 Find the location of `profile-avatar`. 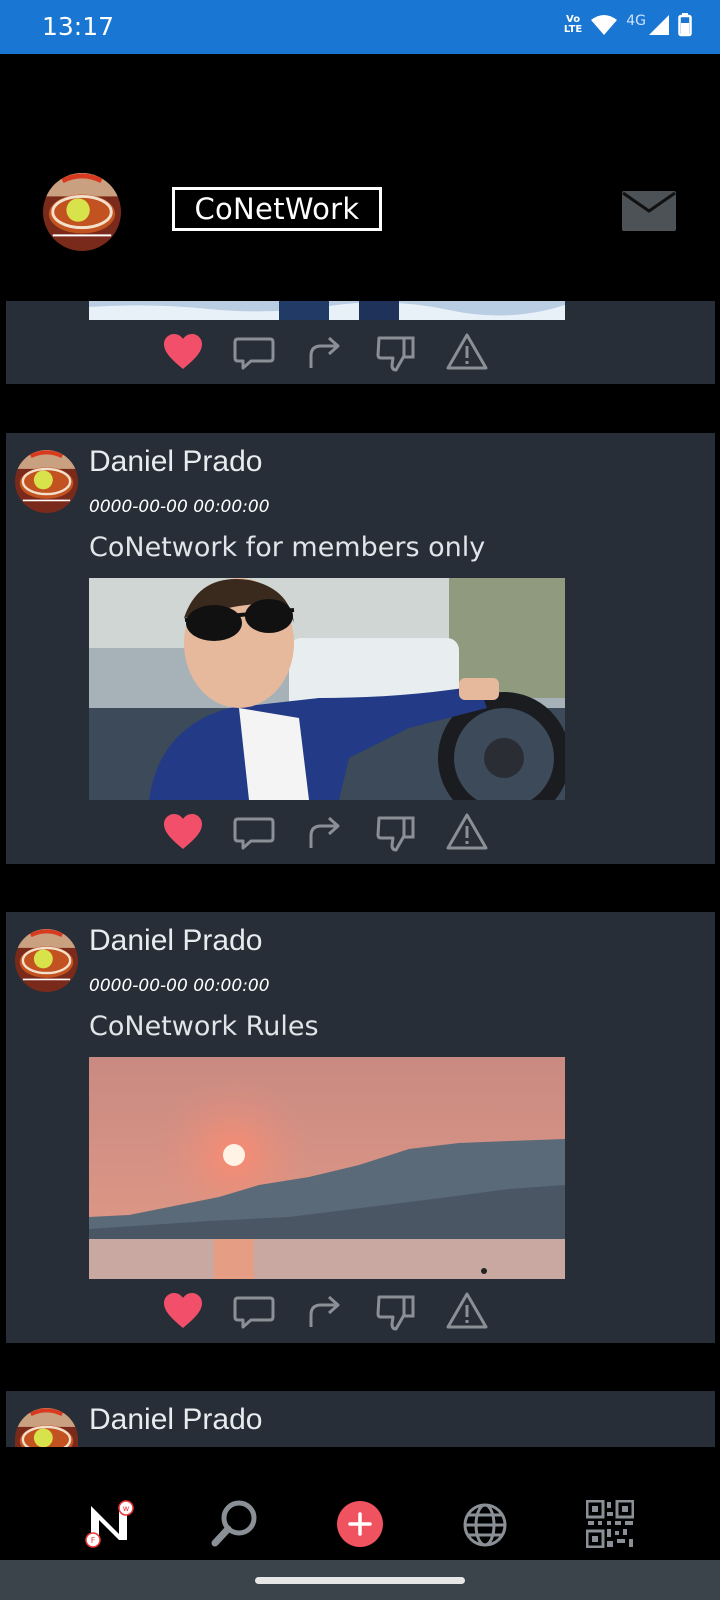

profile-avatar is located at coordinates (82, 212).